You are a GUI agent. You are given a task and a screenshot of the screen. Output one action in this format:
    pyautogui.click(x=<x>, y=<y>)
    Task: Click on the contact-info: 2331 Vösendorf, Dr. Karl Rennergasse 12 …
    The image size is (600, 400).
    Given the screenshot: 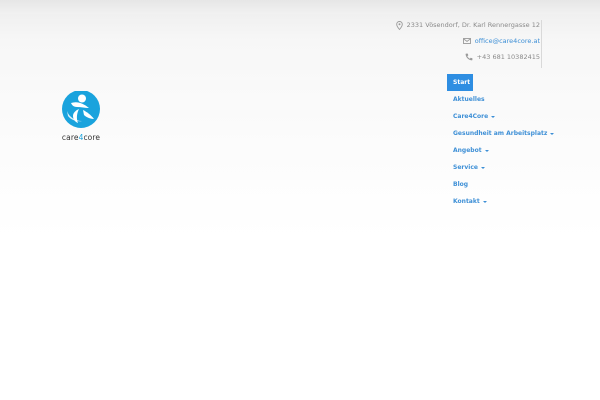 What is the action you would take?
    pyautogui.click(x=440, y=42)
    